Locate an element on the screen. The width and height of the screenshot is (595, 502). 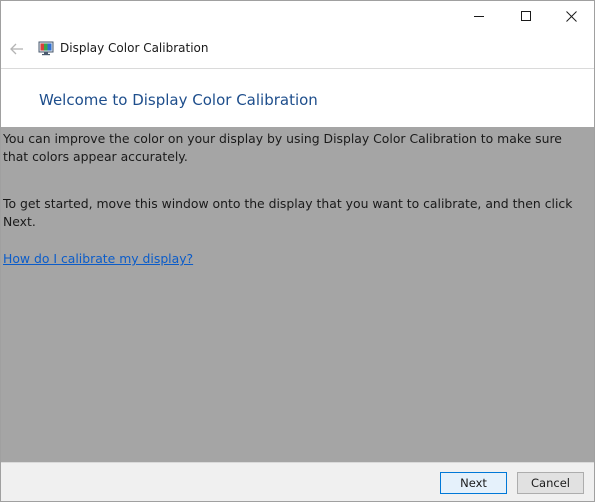
page-header: Welcome to Display Color Calibration is located at coordinates (297, 97).